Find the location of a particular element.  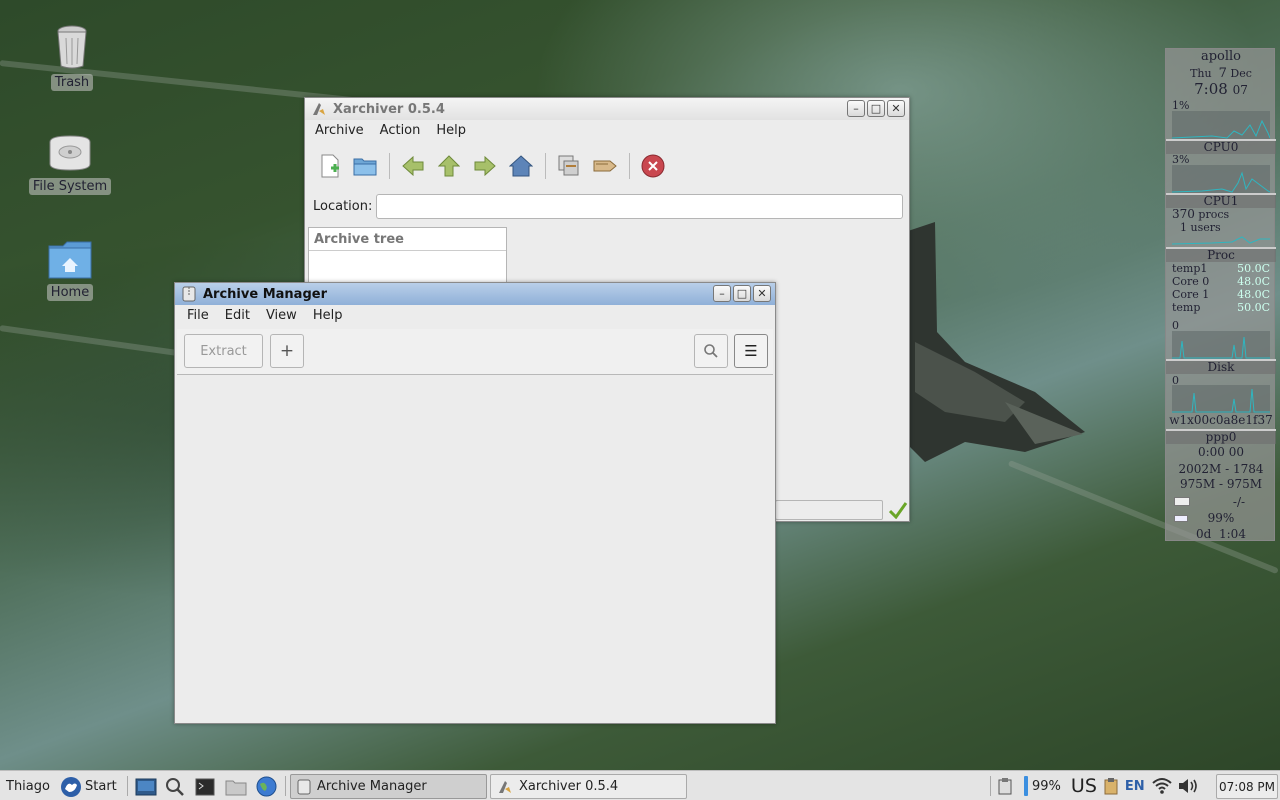

battery-icon is located at coordinates (1181, 518).